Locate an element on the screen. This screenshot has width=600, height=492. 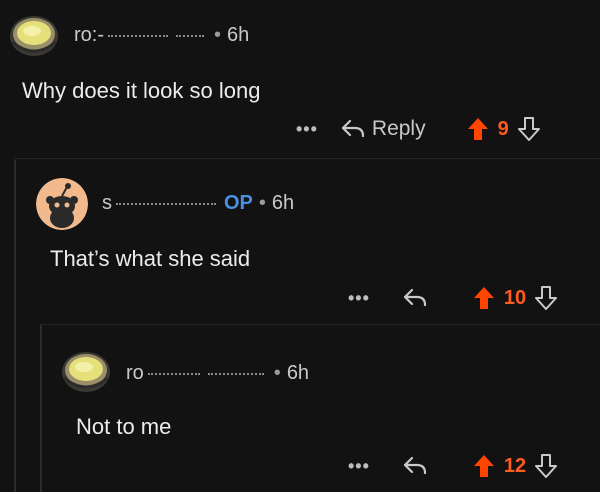
vote-controls: 9 is located at coordinates (503, 129).